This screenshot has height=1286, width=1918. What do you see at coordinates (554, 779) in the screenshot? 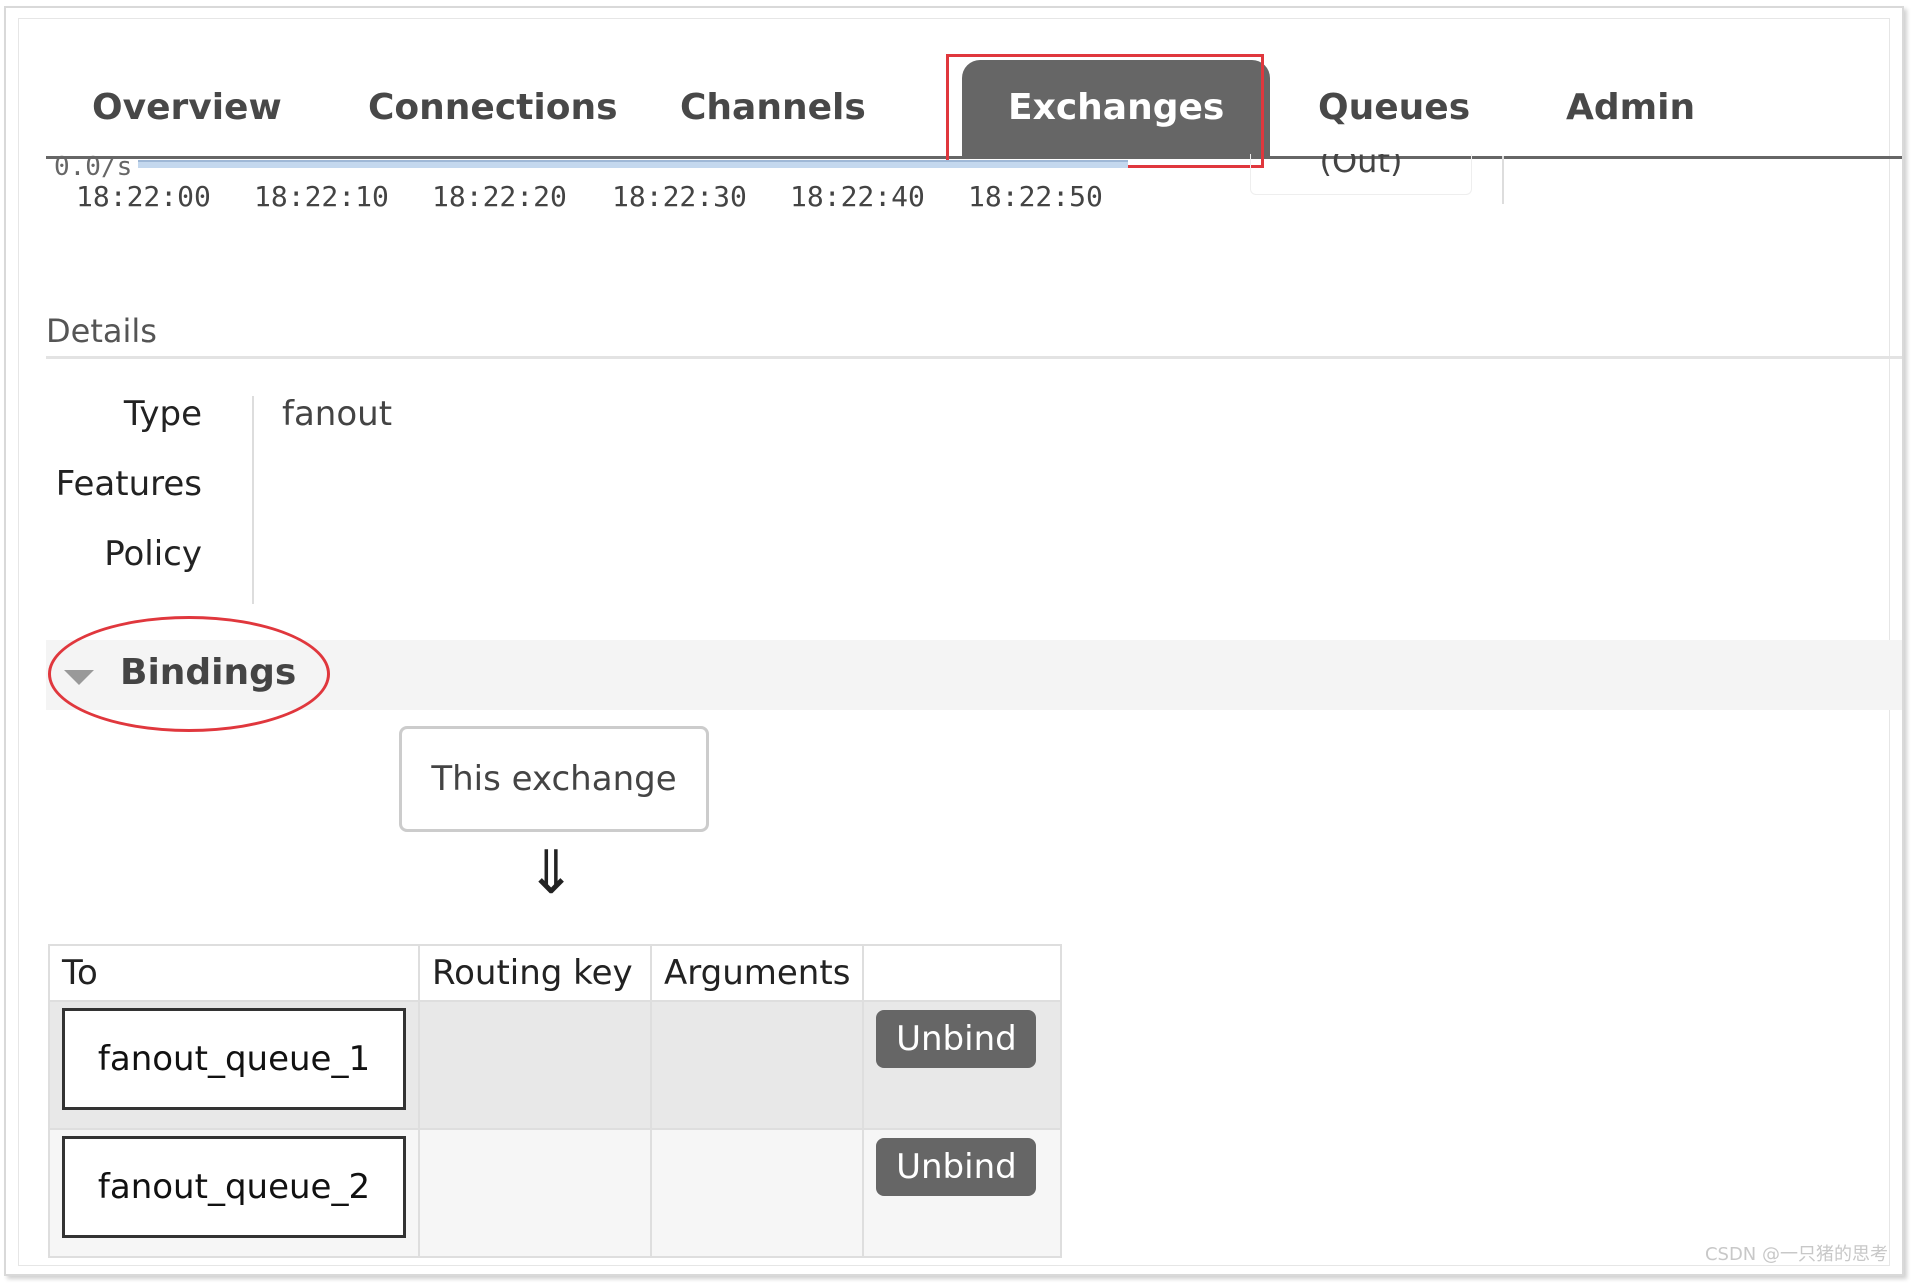
I see `this-exchange-box: This exchange` at bounding box center [554, 779].